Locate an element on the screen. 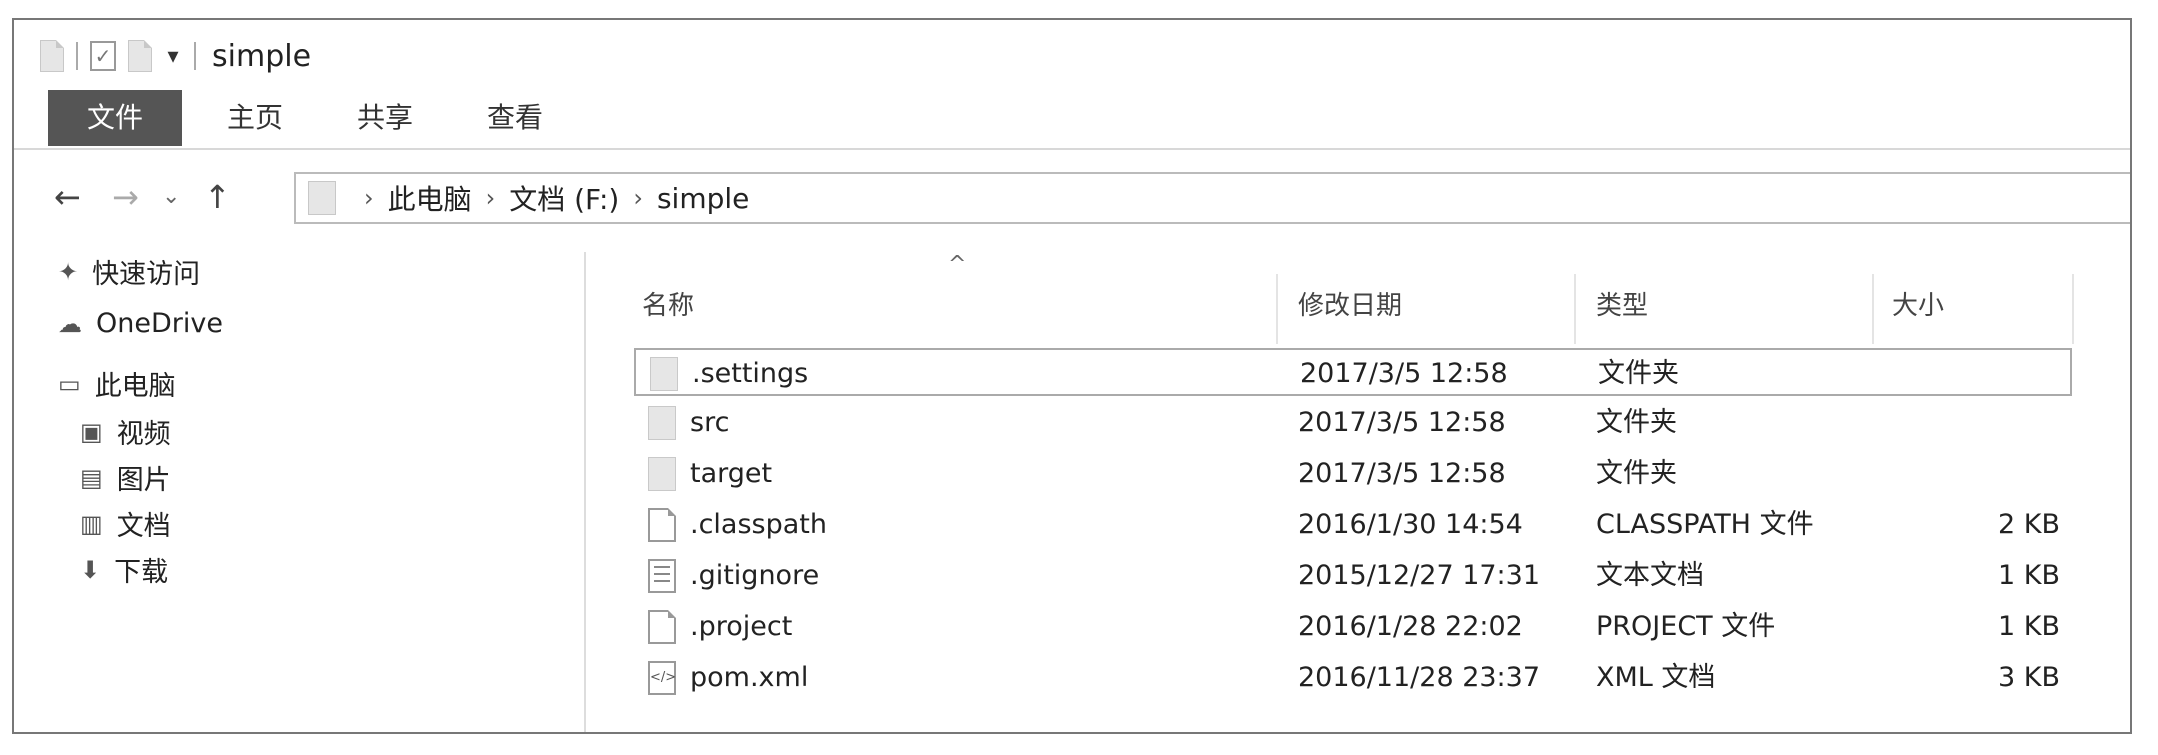  file-type: PROJECT 文件 is located at coordinates (1686, 626).